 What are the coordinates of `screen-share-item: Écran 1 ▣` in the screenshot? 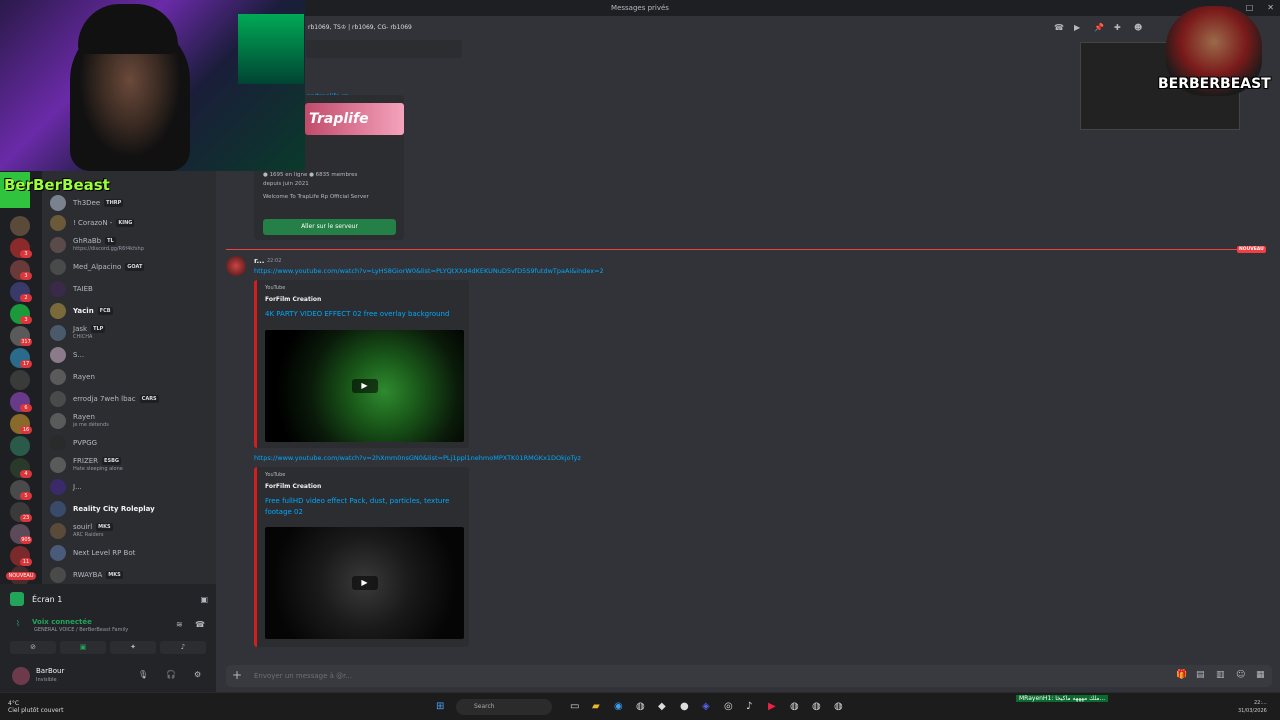 It's located at (109, 599).